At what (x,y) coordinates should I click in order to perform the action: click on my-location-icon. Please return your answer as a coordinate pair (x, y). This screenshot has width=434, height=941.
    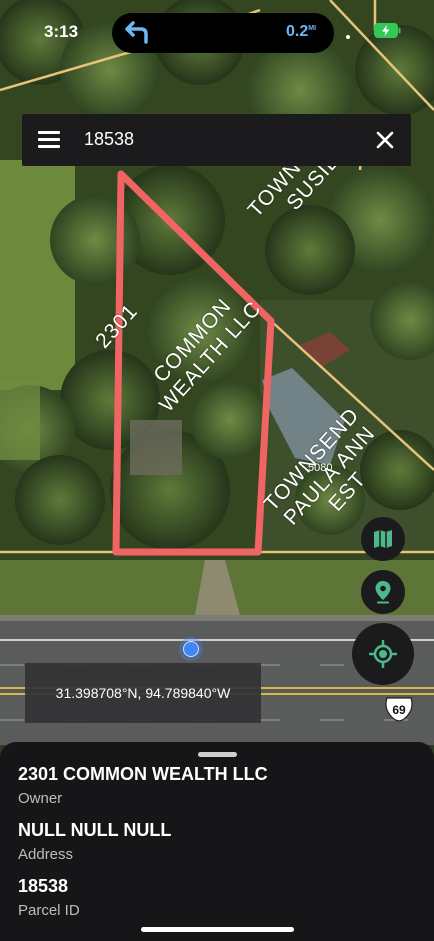
    Looking at the image, I should click on (383, 654).